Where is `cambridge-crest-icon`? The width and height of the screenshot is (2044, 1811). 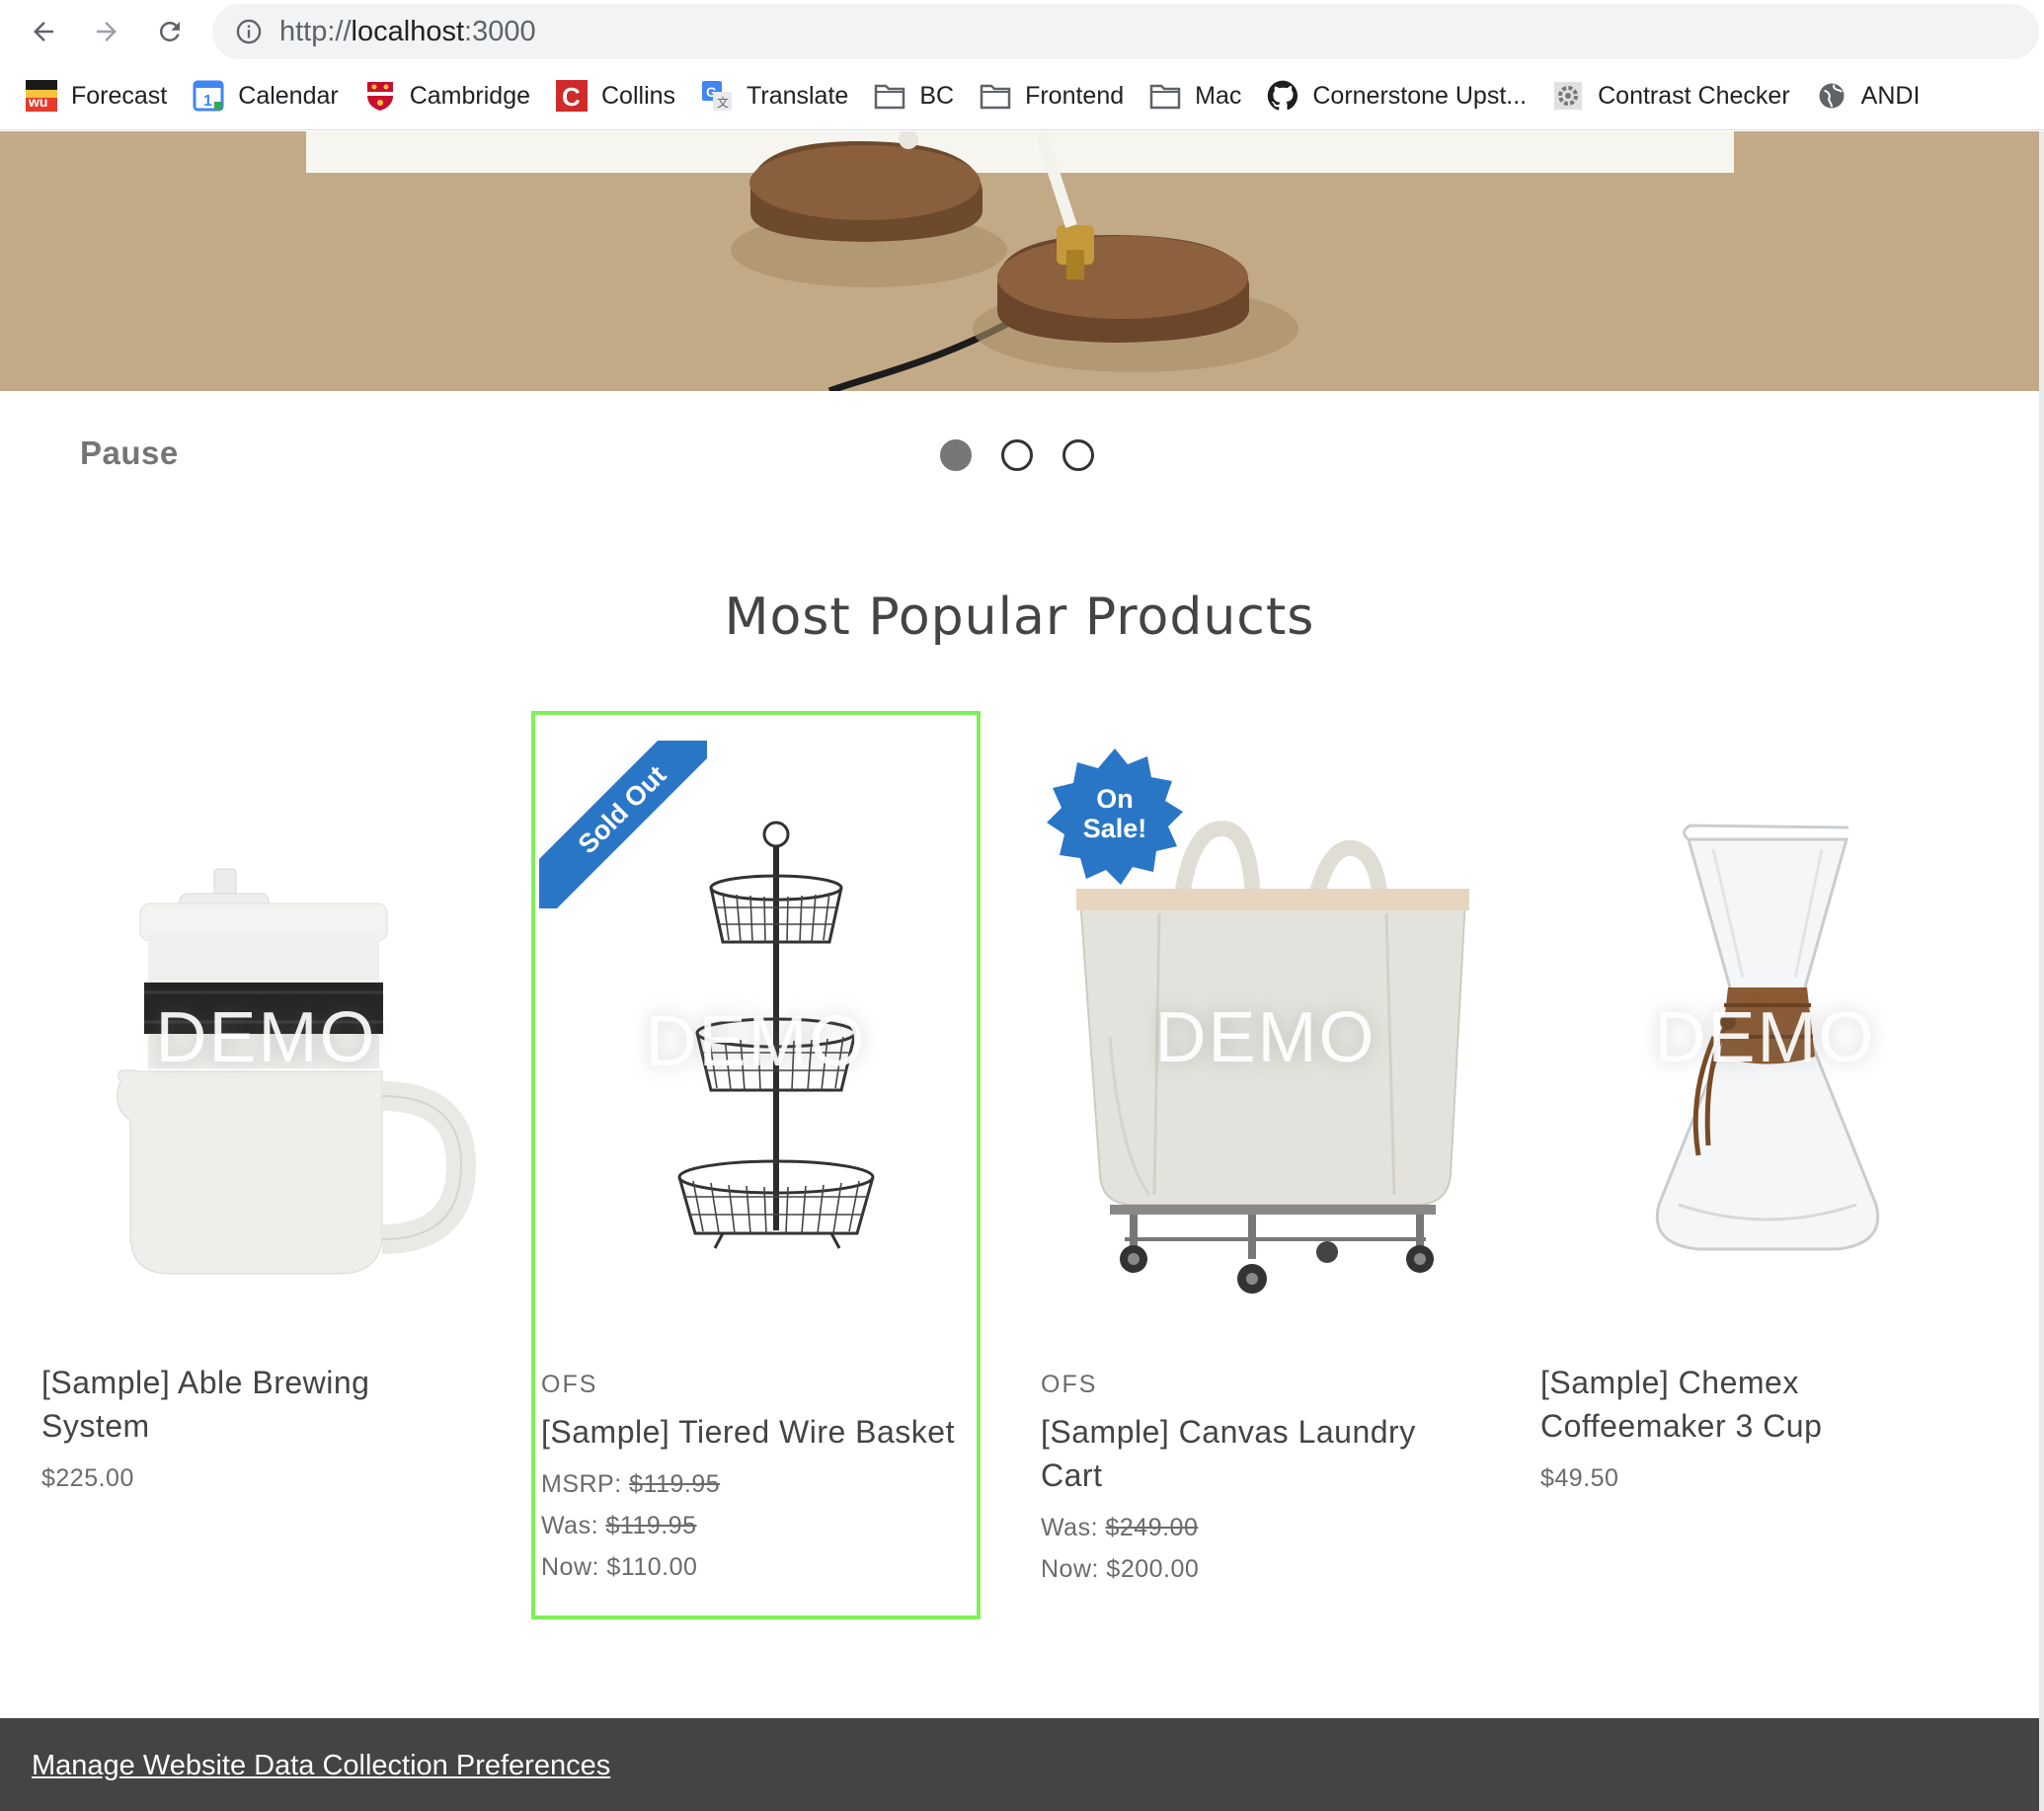
cambridge-crest-icon is located at coordinates (380, 96).